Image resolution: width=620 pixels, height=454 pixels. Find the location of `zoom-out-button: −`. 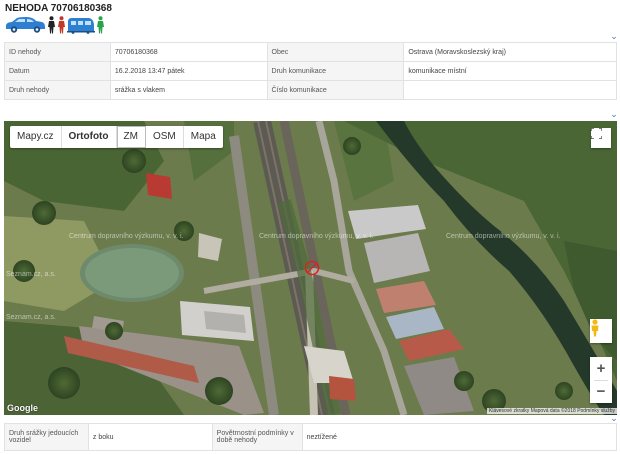

zoom-out-button: − is located at coordinates (601, 392).